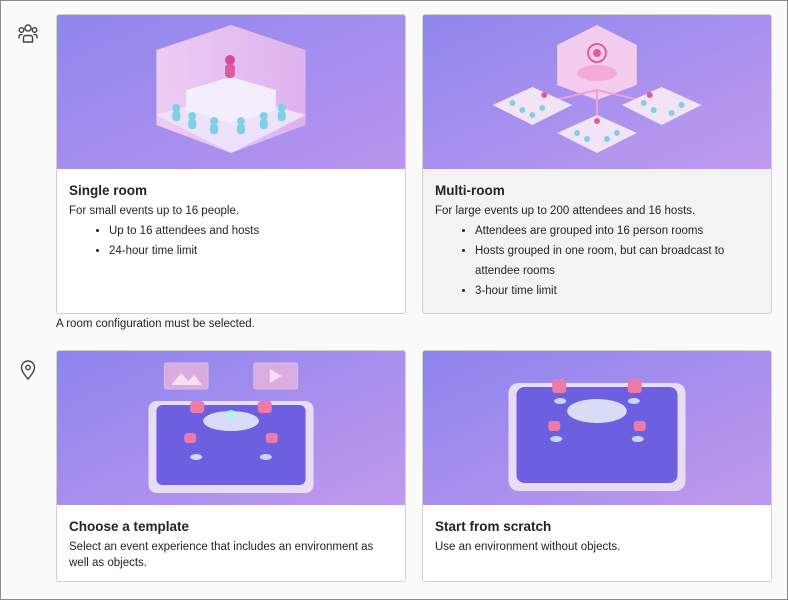 The width and height of the screenshot is (788, 600). I want to click on scratch-illustration, so click(597, 428).